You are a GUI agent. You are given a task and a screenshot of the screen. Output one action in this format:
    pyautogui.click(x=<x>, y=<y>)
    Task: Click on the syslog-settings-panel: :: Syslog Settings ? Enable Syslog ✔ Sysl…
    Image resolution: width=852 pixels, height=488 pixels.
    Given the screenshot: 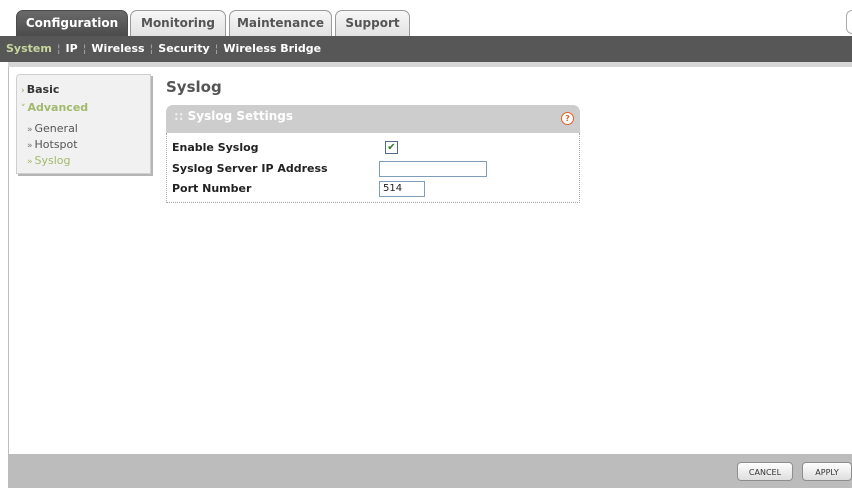 What is the action you would take?
    pyautogui.click(x=373, y=154)
    